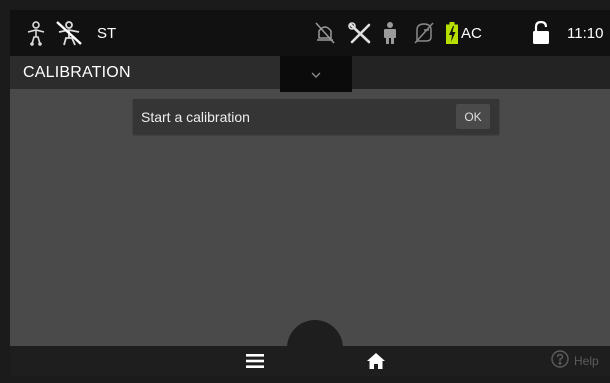 The height and width of the screenshot is (383, 610). What do you see at coordinates (325, 33) in the screenshot?
I see `alarm-off-icon` at bounding box center [325, 33].